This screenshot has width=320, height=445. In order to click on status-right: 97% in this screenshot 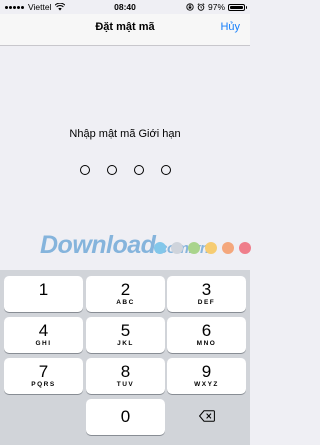, I will do `click(216, 7)`.